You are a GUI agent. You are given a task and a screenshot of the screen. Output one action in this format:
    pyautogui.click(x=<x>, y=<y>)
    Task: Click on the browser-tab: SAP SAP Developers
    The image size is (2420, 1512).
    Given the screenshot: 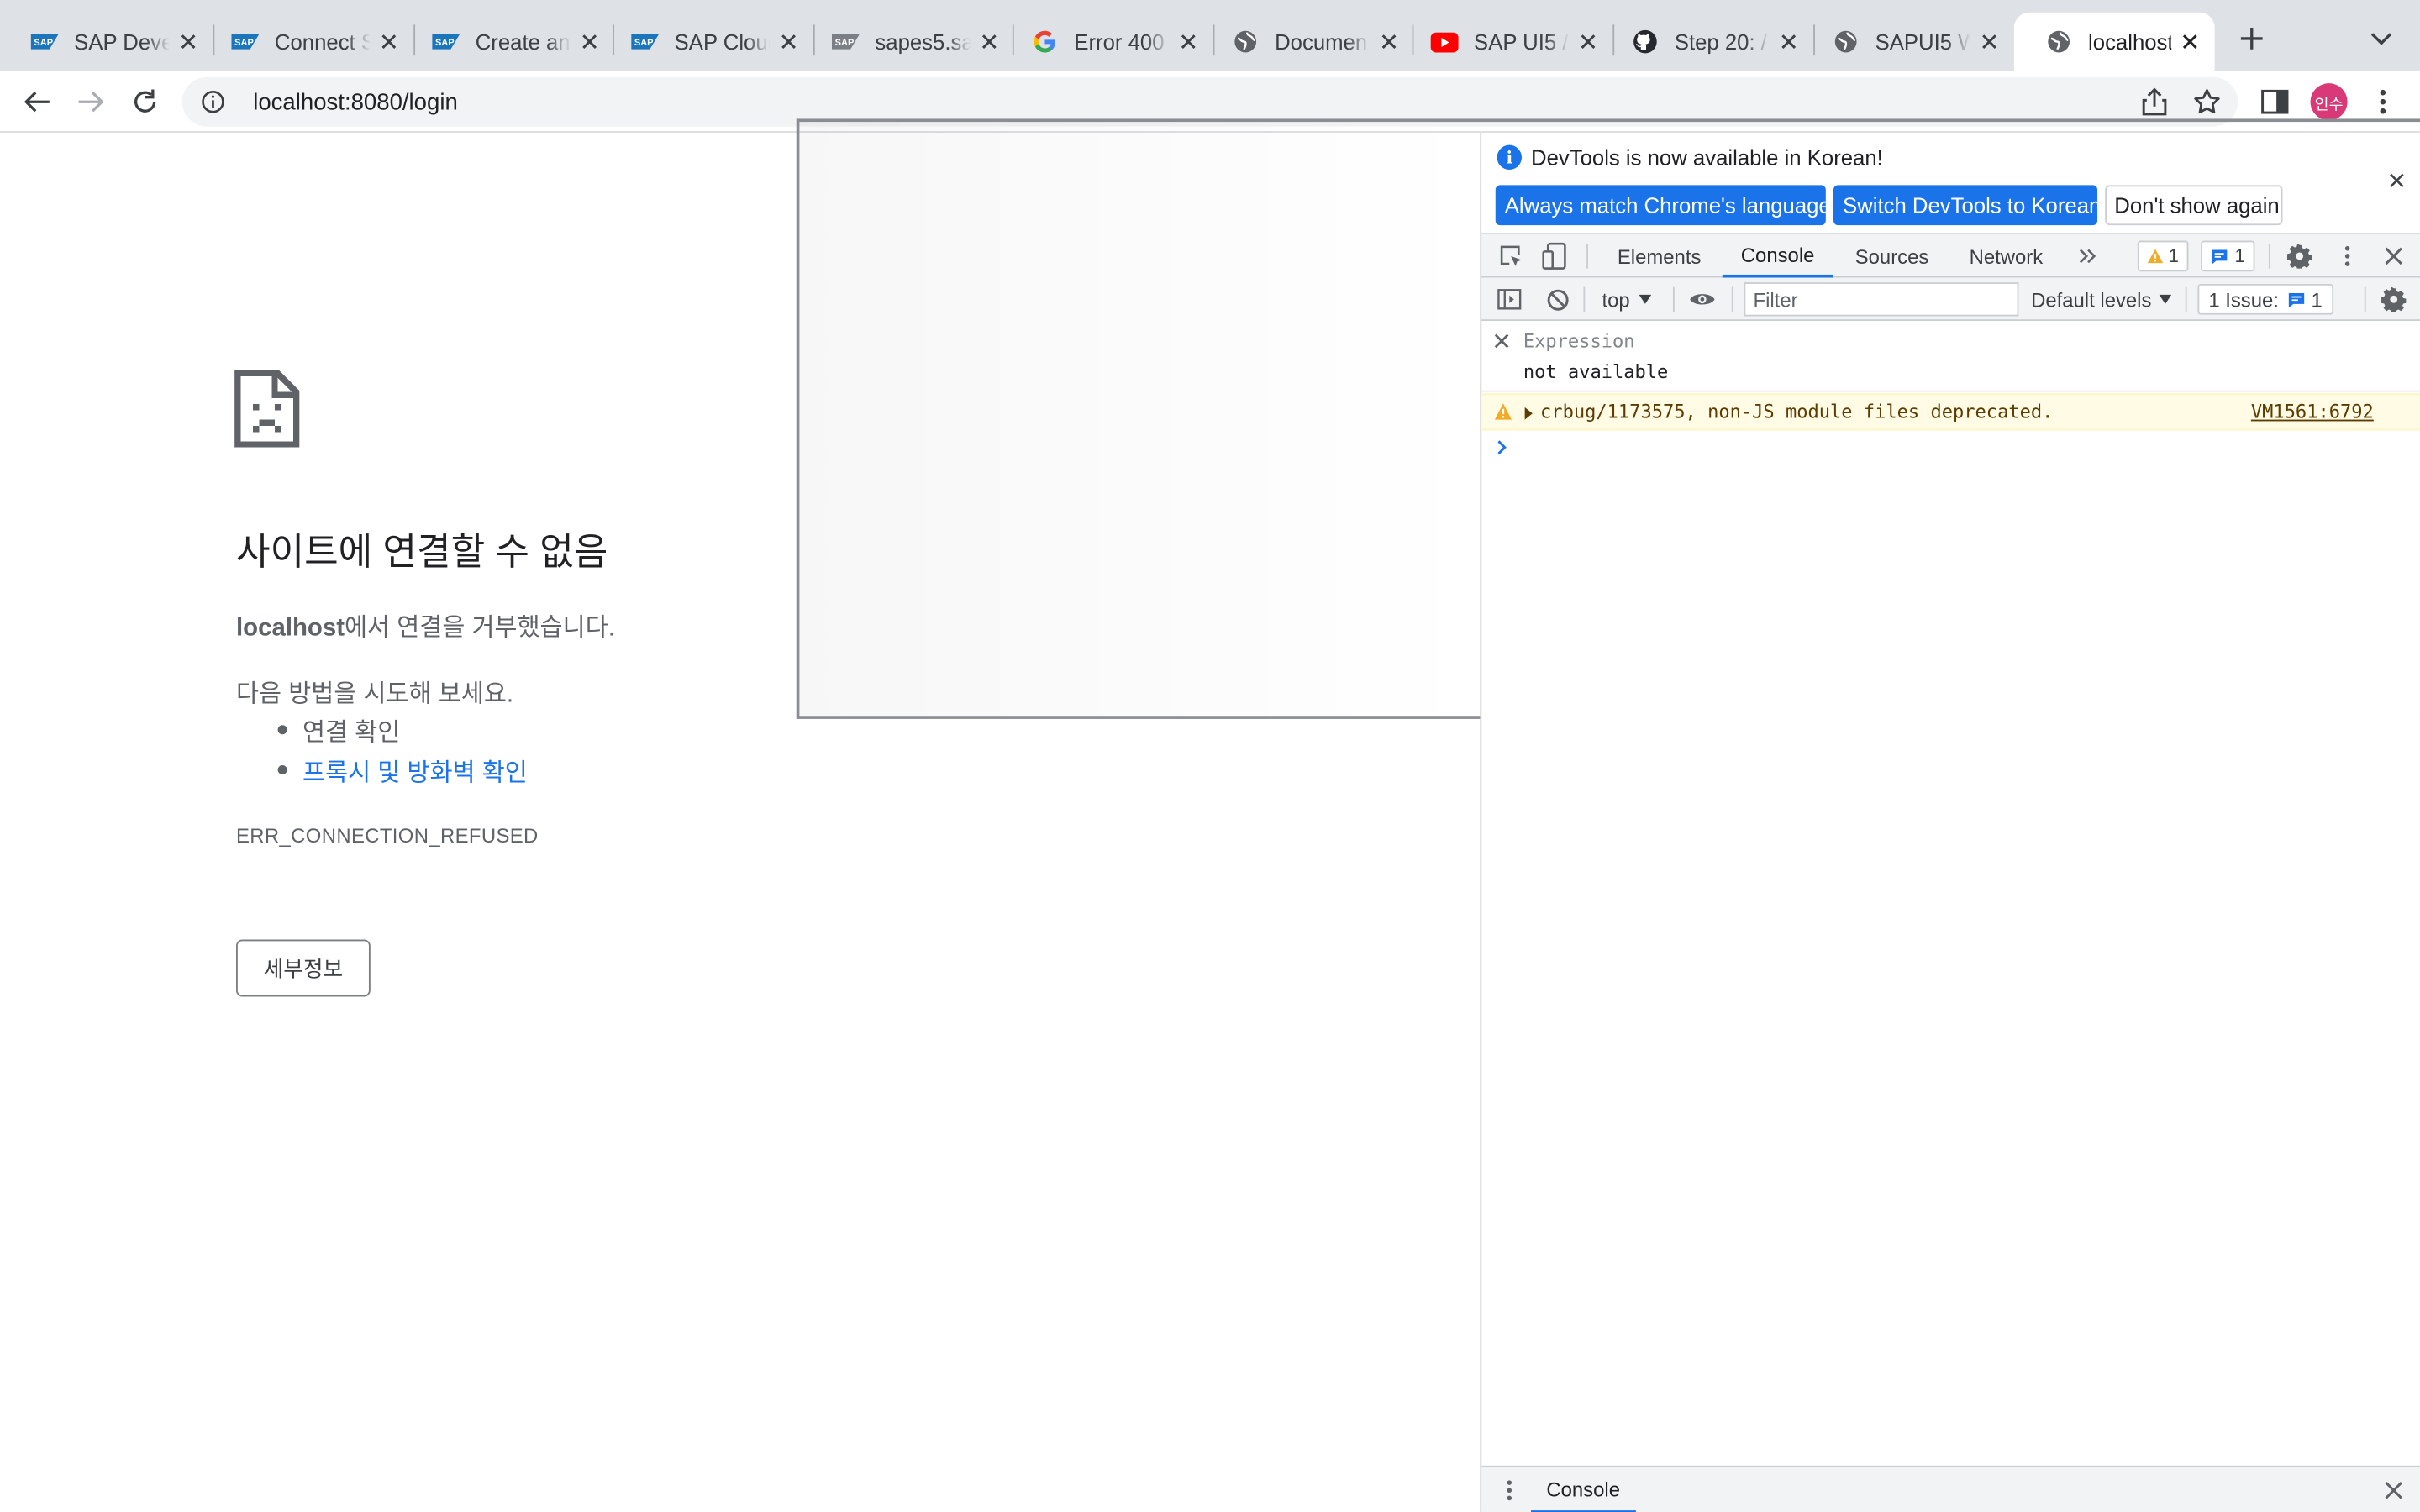 What is the action you would take?
    pyautogui.click(x=107, y=42)
    